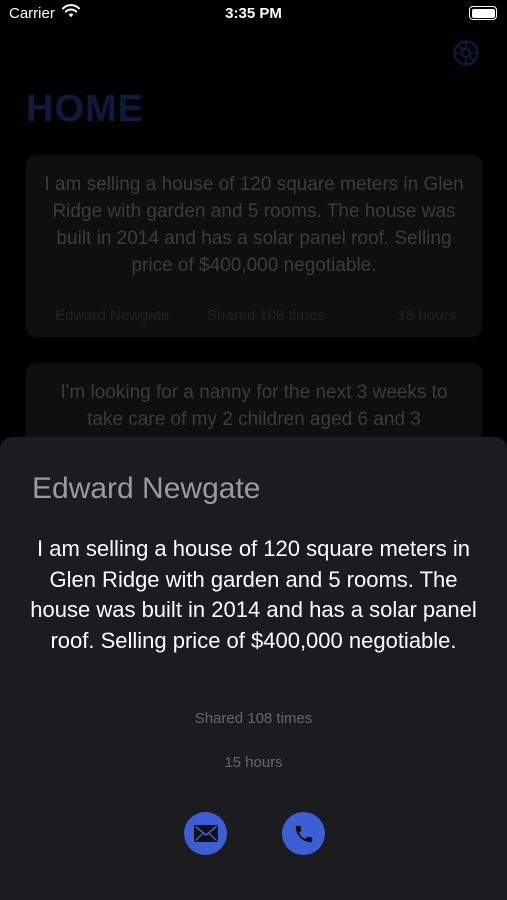 The height and width of the screenshot is (900, 507). Describe the element at coordinates (426, 315) in the screenshot. I see `post-time: 15 hours` at that location.